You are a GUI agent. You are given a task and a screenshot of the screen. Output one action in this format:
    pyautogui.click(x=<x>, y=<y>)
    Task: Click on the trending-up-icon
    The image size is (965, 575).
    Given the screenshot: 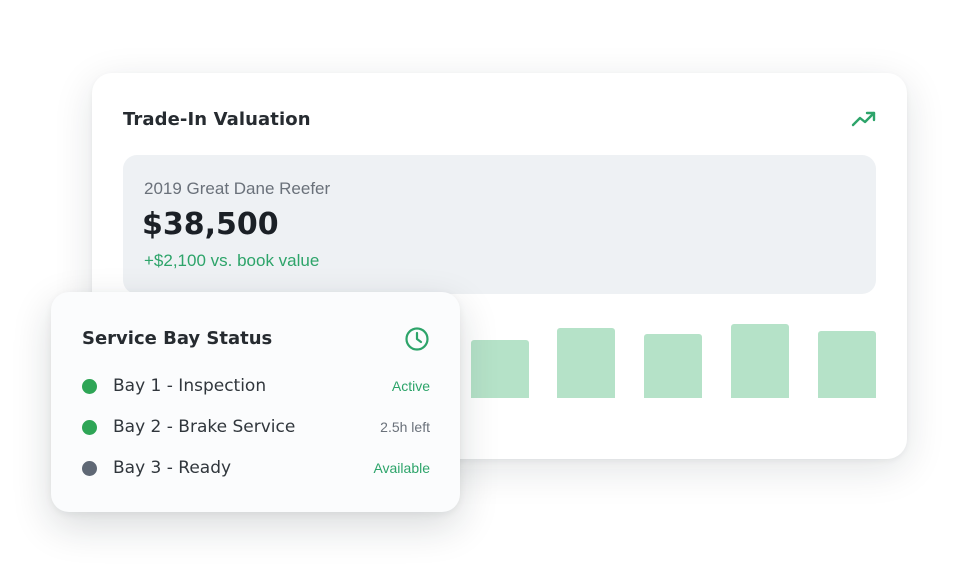 What is the action you would take?
    pyautogui.click(x=863, y=119)
    